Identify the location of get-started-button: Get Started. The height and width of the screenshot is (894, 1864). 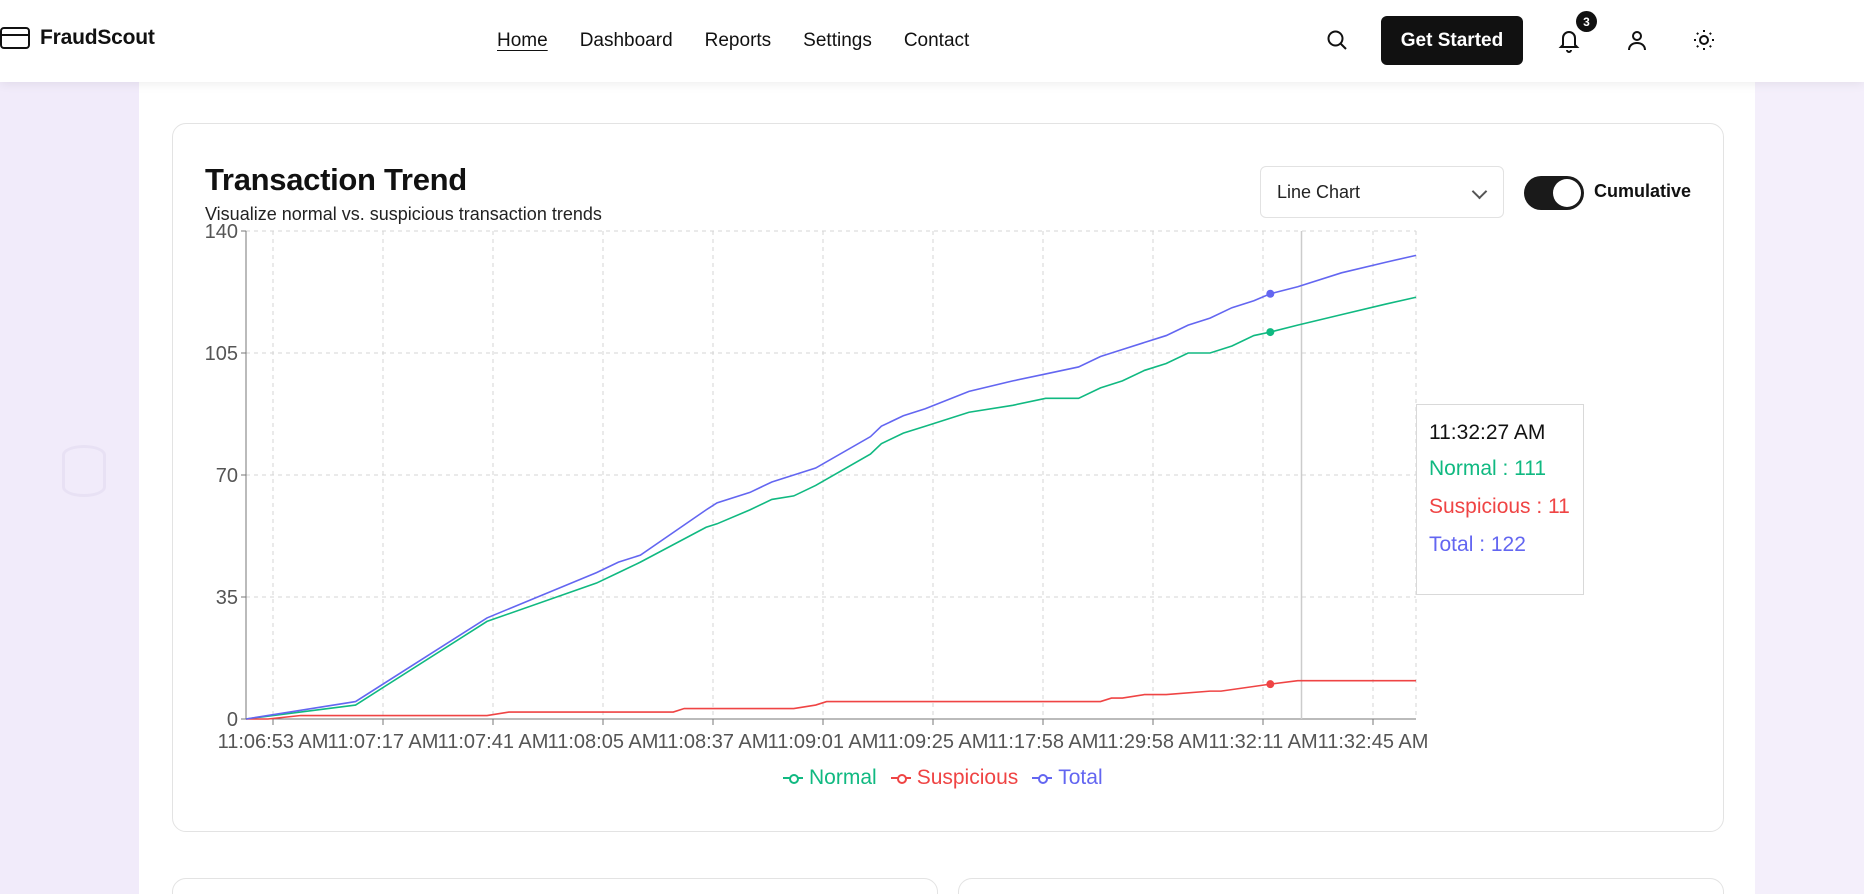
(1452, 40).